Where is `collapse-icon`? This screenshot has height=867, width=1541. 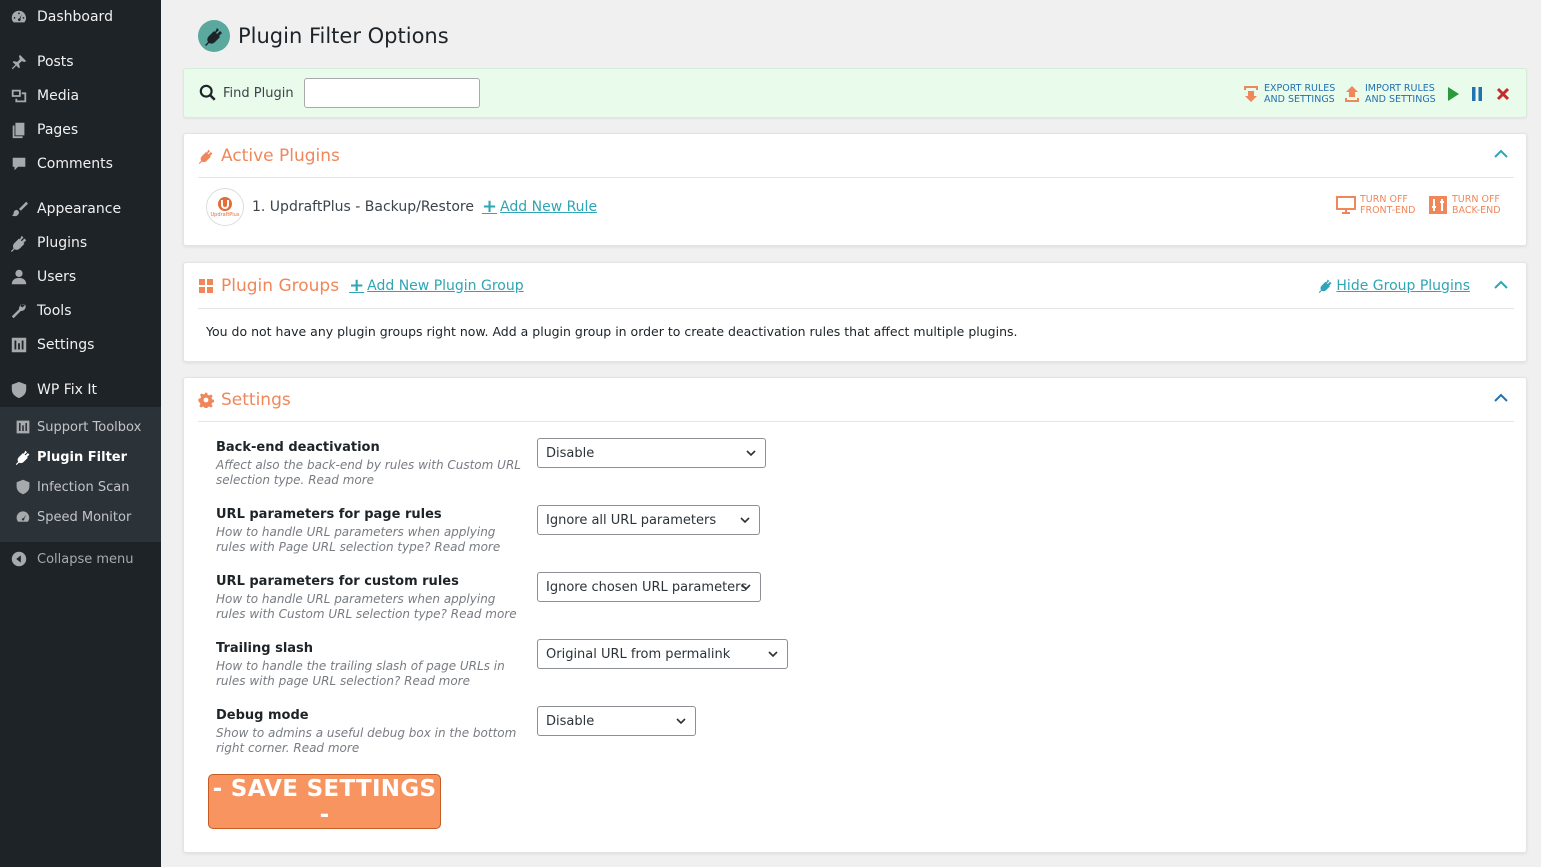
collapse-icon is located at coordinates (19, 559).